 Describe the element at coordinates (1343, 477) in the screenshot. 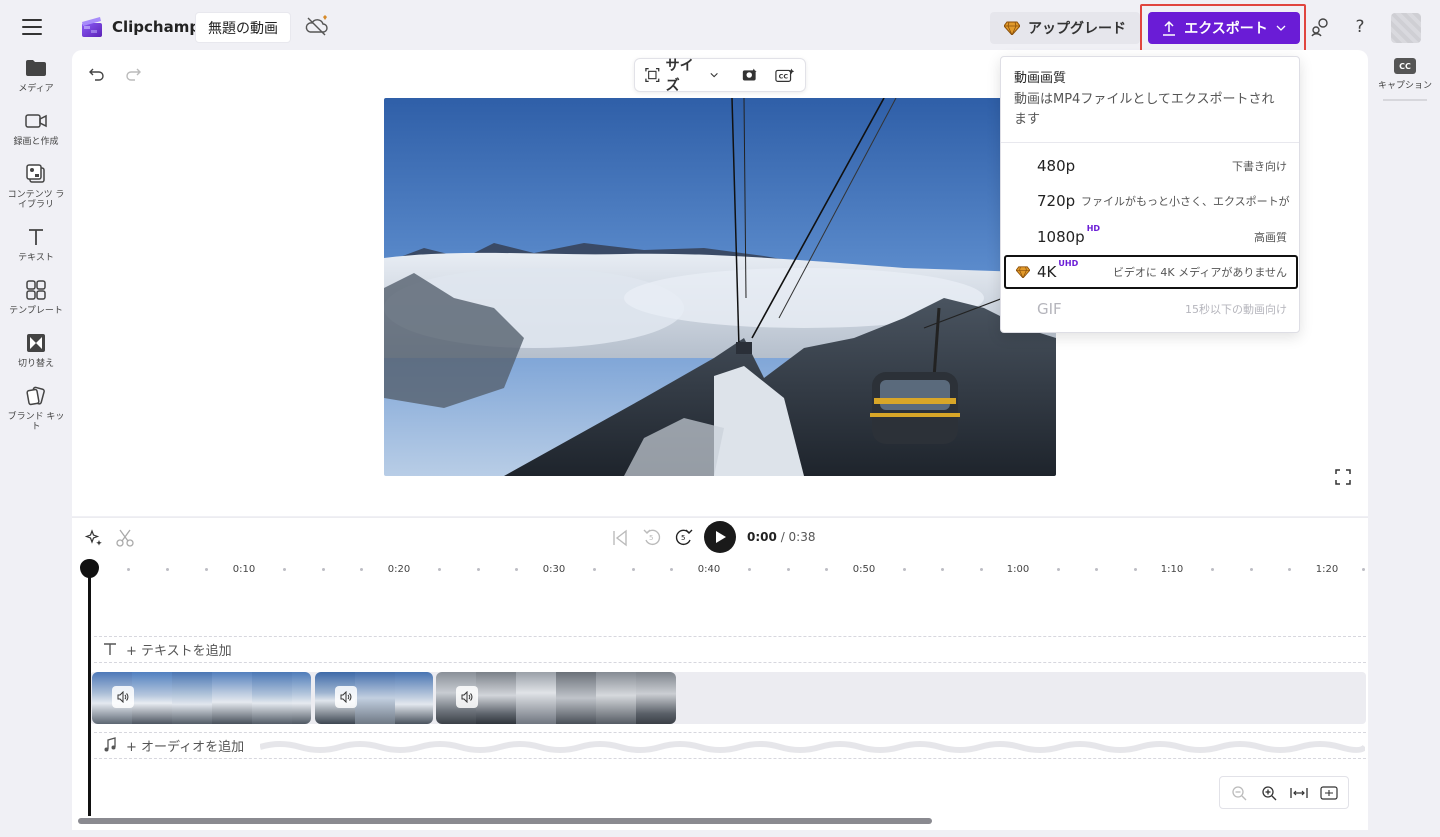

I see `fullscreen-icon` at that location.